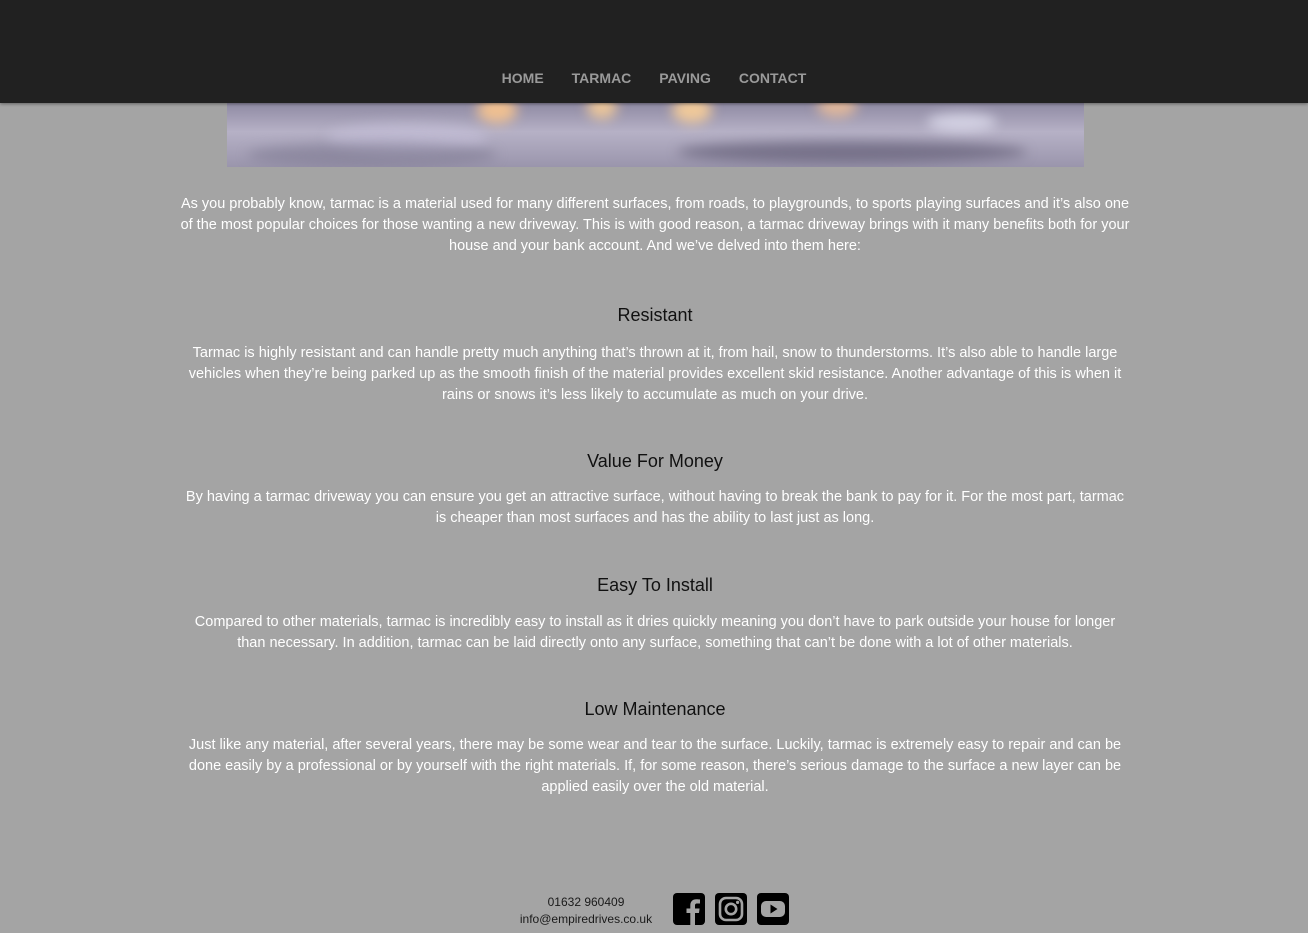 The height and width of the screenshot is (933, 1308). Describe the element at coordinates (655, 709) in the screenshot. I see `section-title: Low Maintenance` at that location.